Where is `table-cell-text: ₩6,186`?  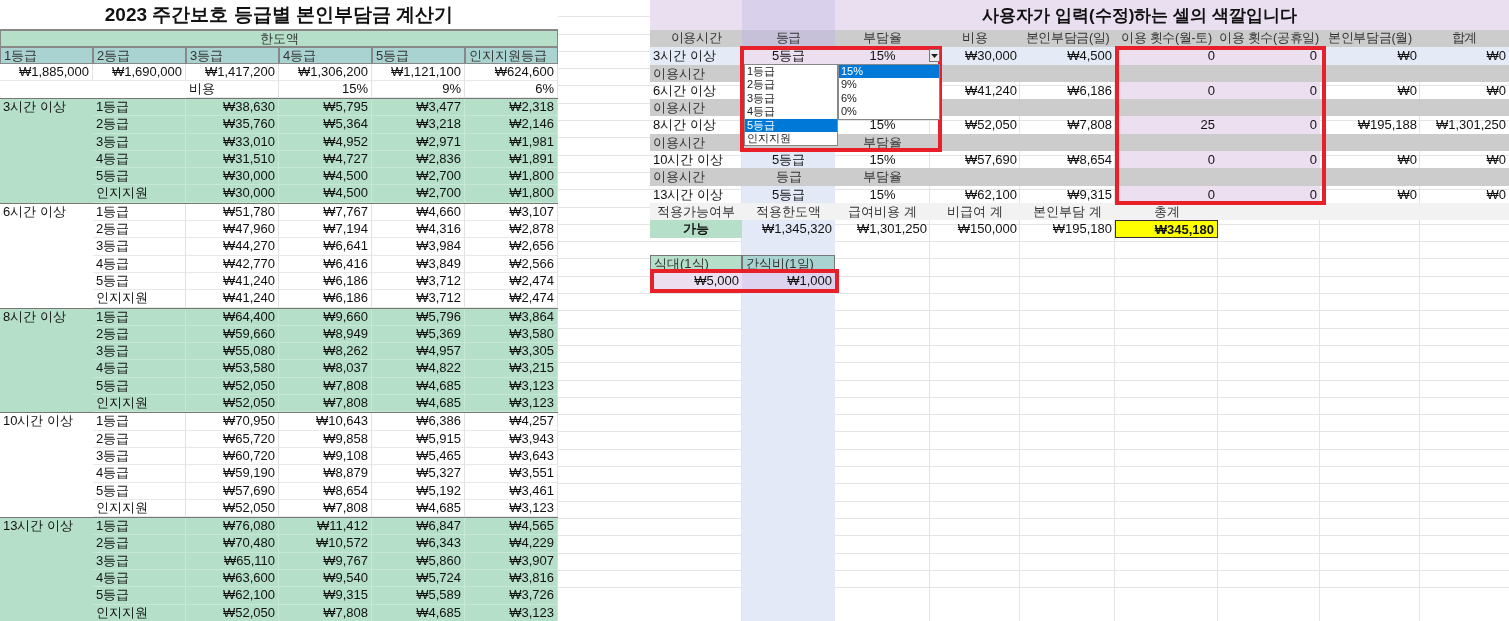 table-cell-text: ₩6,186 is located at coordinates (1089, 90).